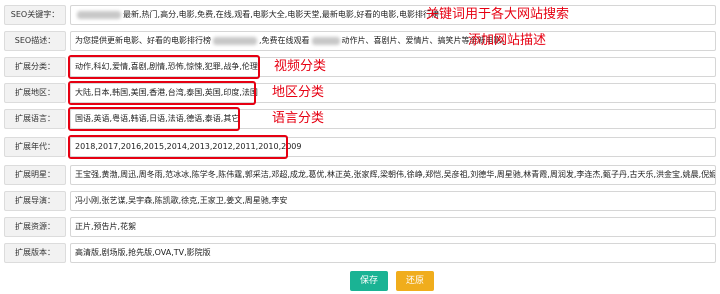 Image resolution: width=720 pixels, height=294 pixels. I want to click on ext-version-label: 扩展版本：, so click(35, 253).